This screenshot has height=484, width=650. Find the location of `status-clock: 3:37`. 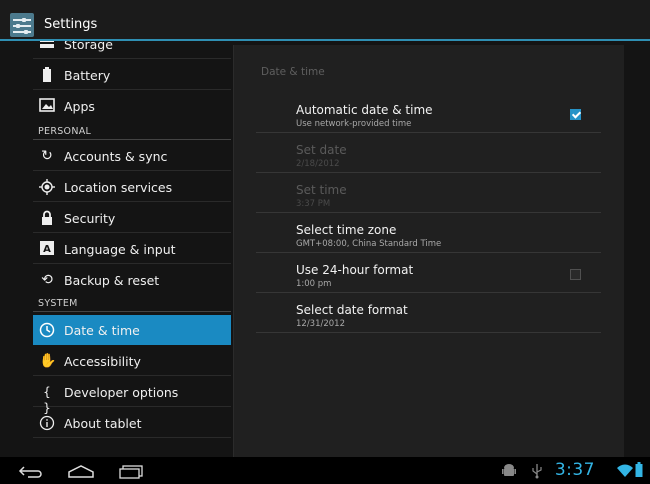

status-clock: 3:37 is located at coordinates (574, 470).